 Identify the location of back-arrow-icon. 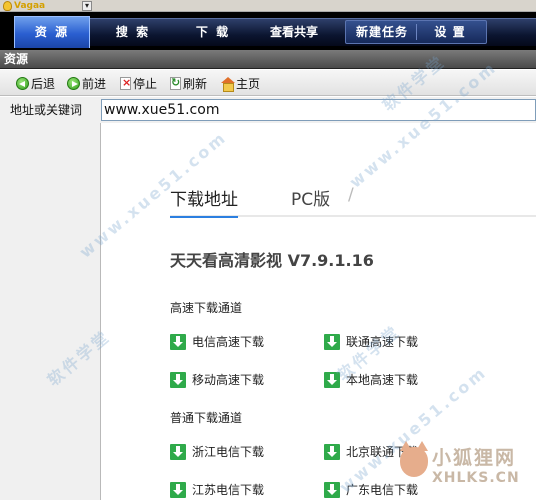
(22, 83).